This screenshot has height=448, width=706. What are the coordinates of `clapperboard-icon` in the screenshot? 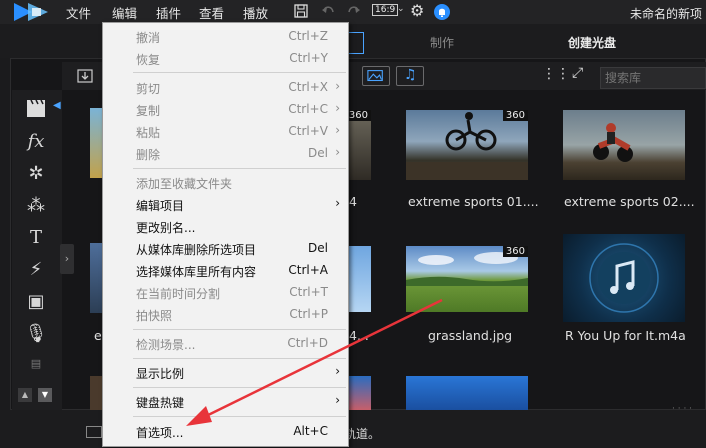 It's located at (36, 108).